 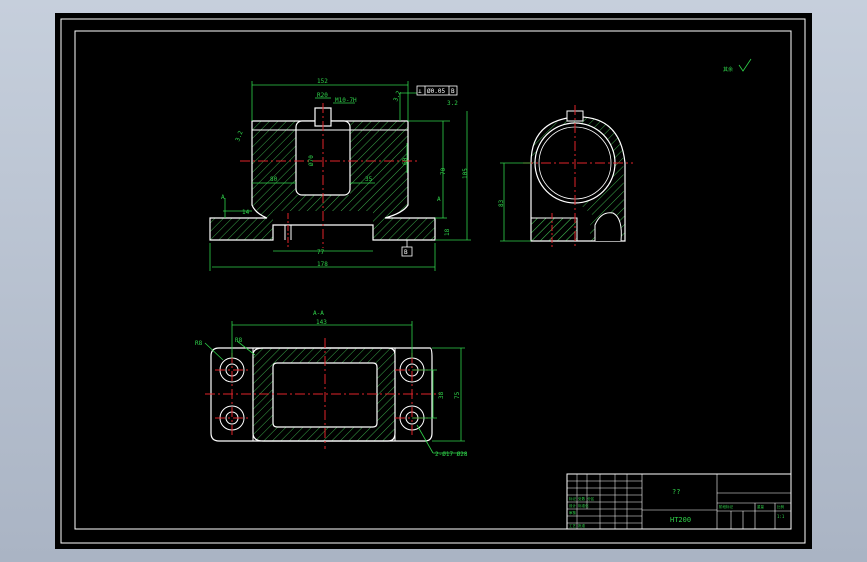 What do you see at coordinates (223, 197) in the screenshot?
I see `section-mark-left: A` at bounding box center [223, 197].